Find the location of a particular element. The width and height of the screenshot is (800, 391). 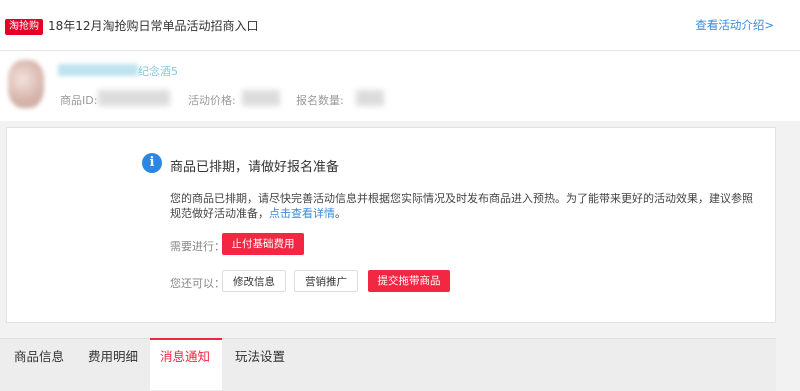

activity-price-value-redacted is located at coordinates (261, 98).